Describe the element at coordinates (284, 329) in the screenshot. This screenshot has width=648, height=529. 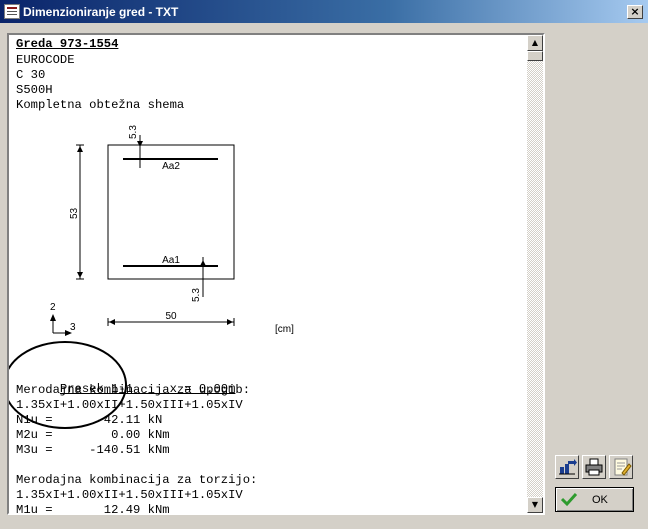
I see `unit-label: [cm]` at that location.